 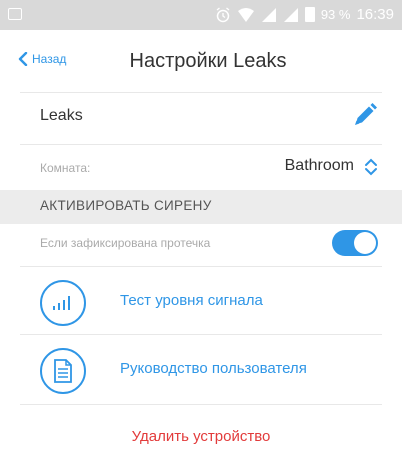 I want to click on nav-bar: Назад Настройки Leaks, so click(x=201, y=61).